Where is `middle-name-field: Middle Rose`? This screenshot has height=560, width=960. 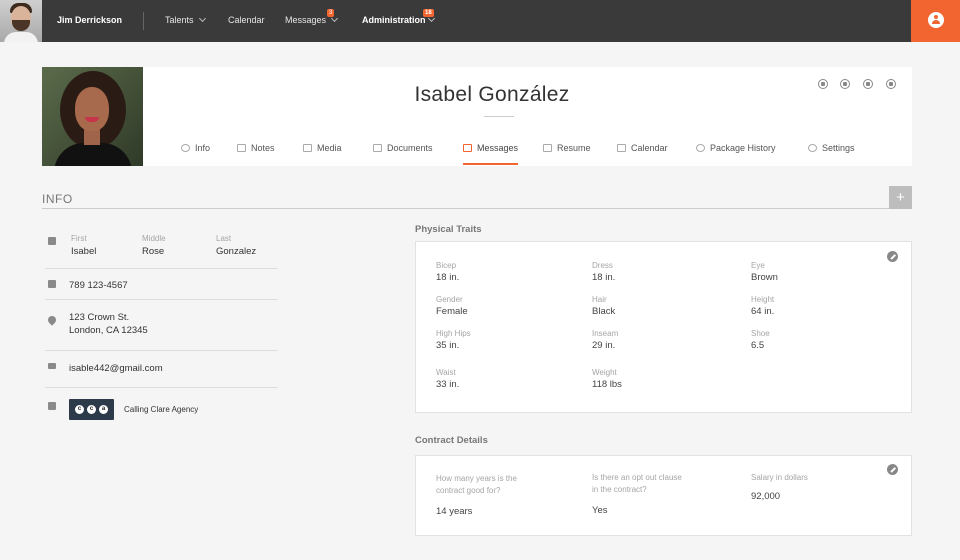
middle-name-field: Middle Rose is located at coordinates (154, 245).